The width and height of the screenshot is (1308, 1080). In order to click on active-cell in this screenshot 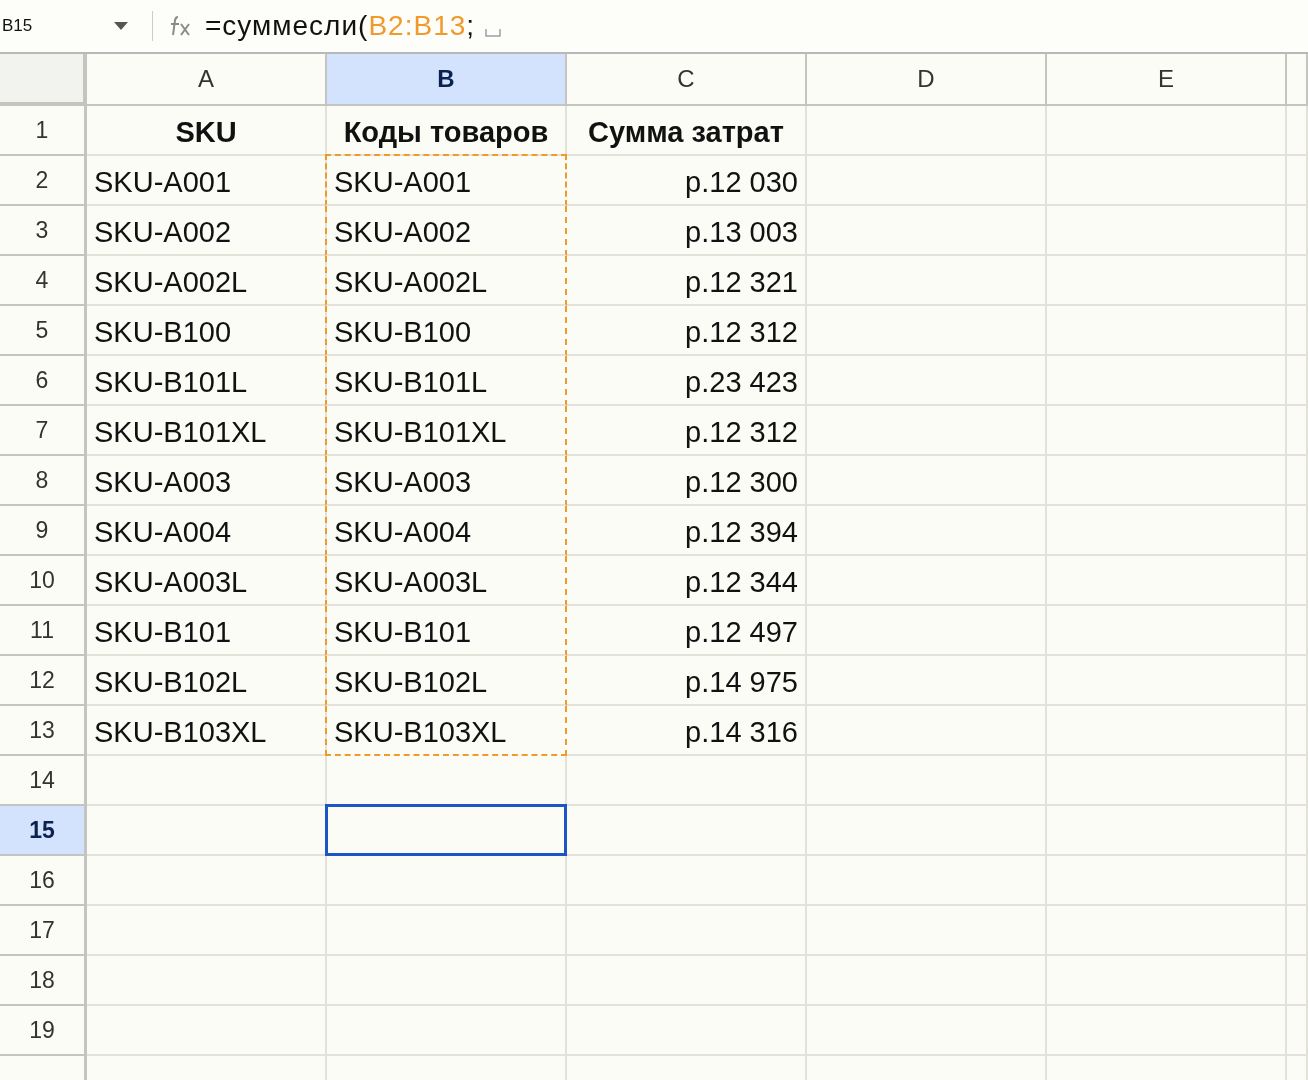, I will do `click(446, 830)`.